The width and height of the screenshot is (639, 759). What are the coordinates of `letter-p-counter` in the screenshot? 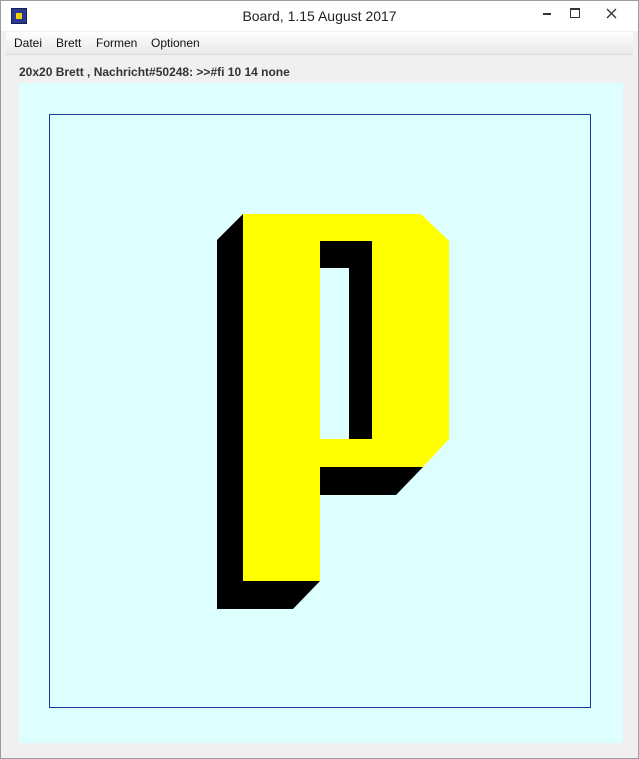 It's located at (334, 353).